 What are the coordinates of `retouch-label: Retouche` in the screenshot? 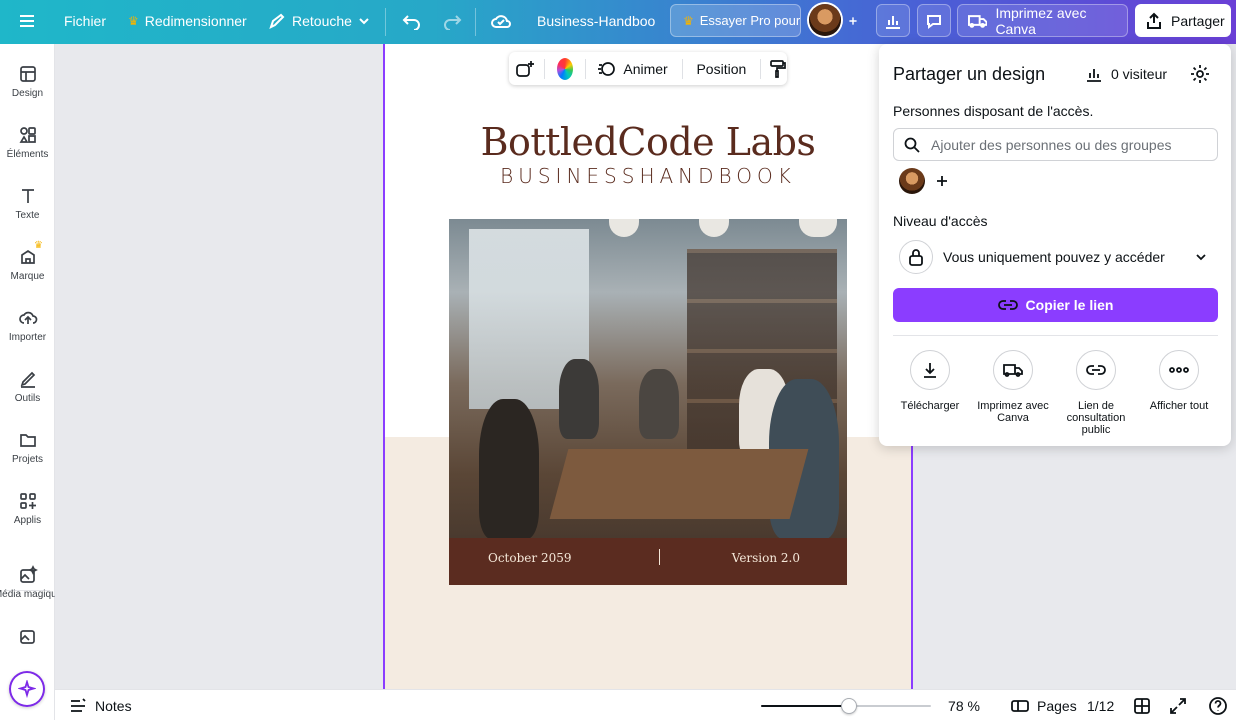 It's located at (322, 21).